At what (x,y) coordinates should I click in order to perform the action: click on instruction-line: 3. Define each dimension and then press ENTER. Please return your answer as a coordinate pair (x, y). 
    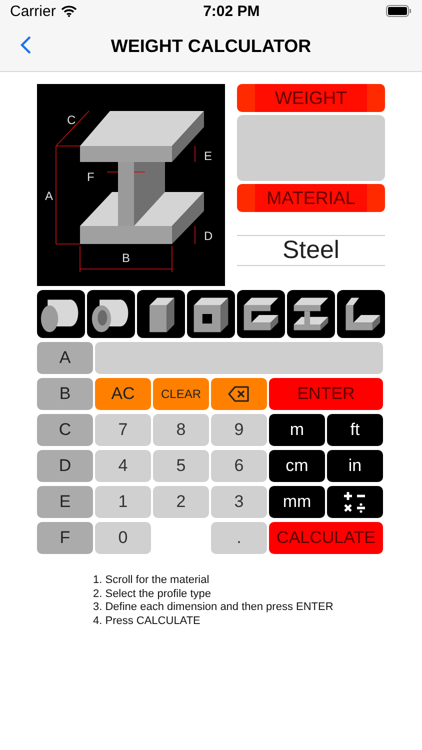
    Looking at the image, I should click on (213, 607).